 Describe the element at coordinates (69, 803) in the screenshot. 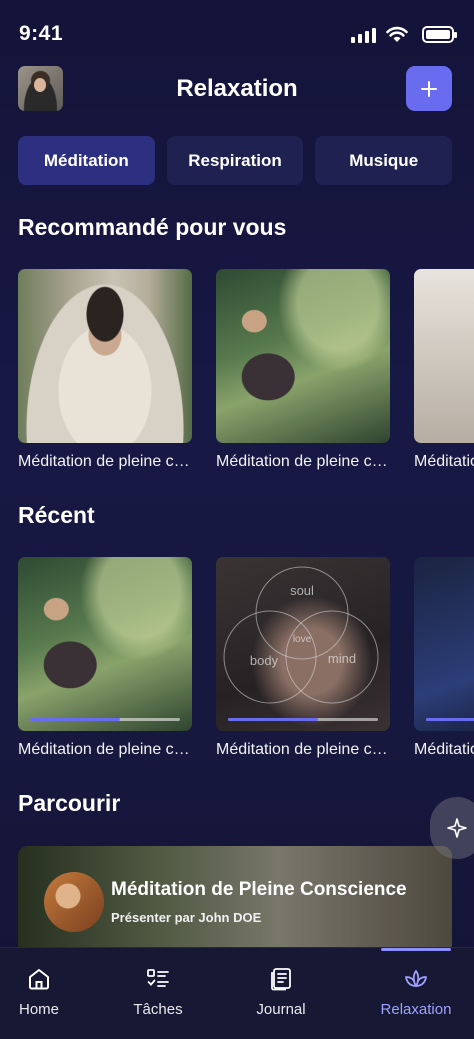

I see `section-title-browse: Parcourir` at that location.